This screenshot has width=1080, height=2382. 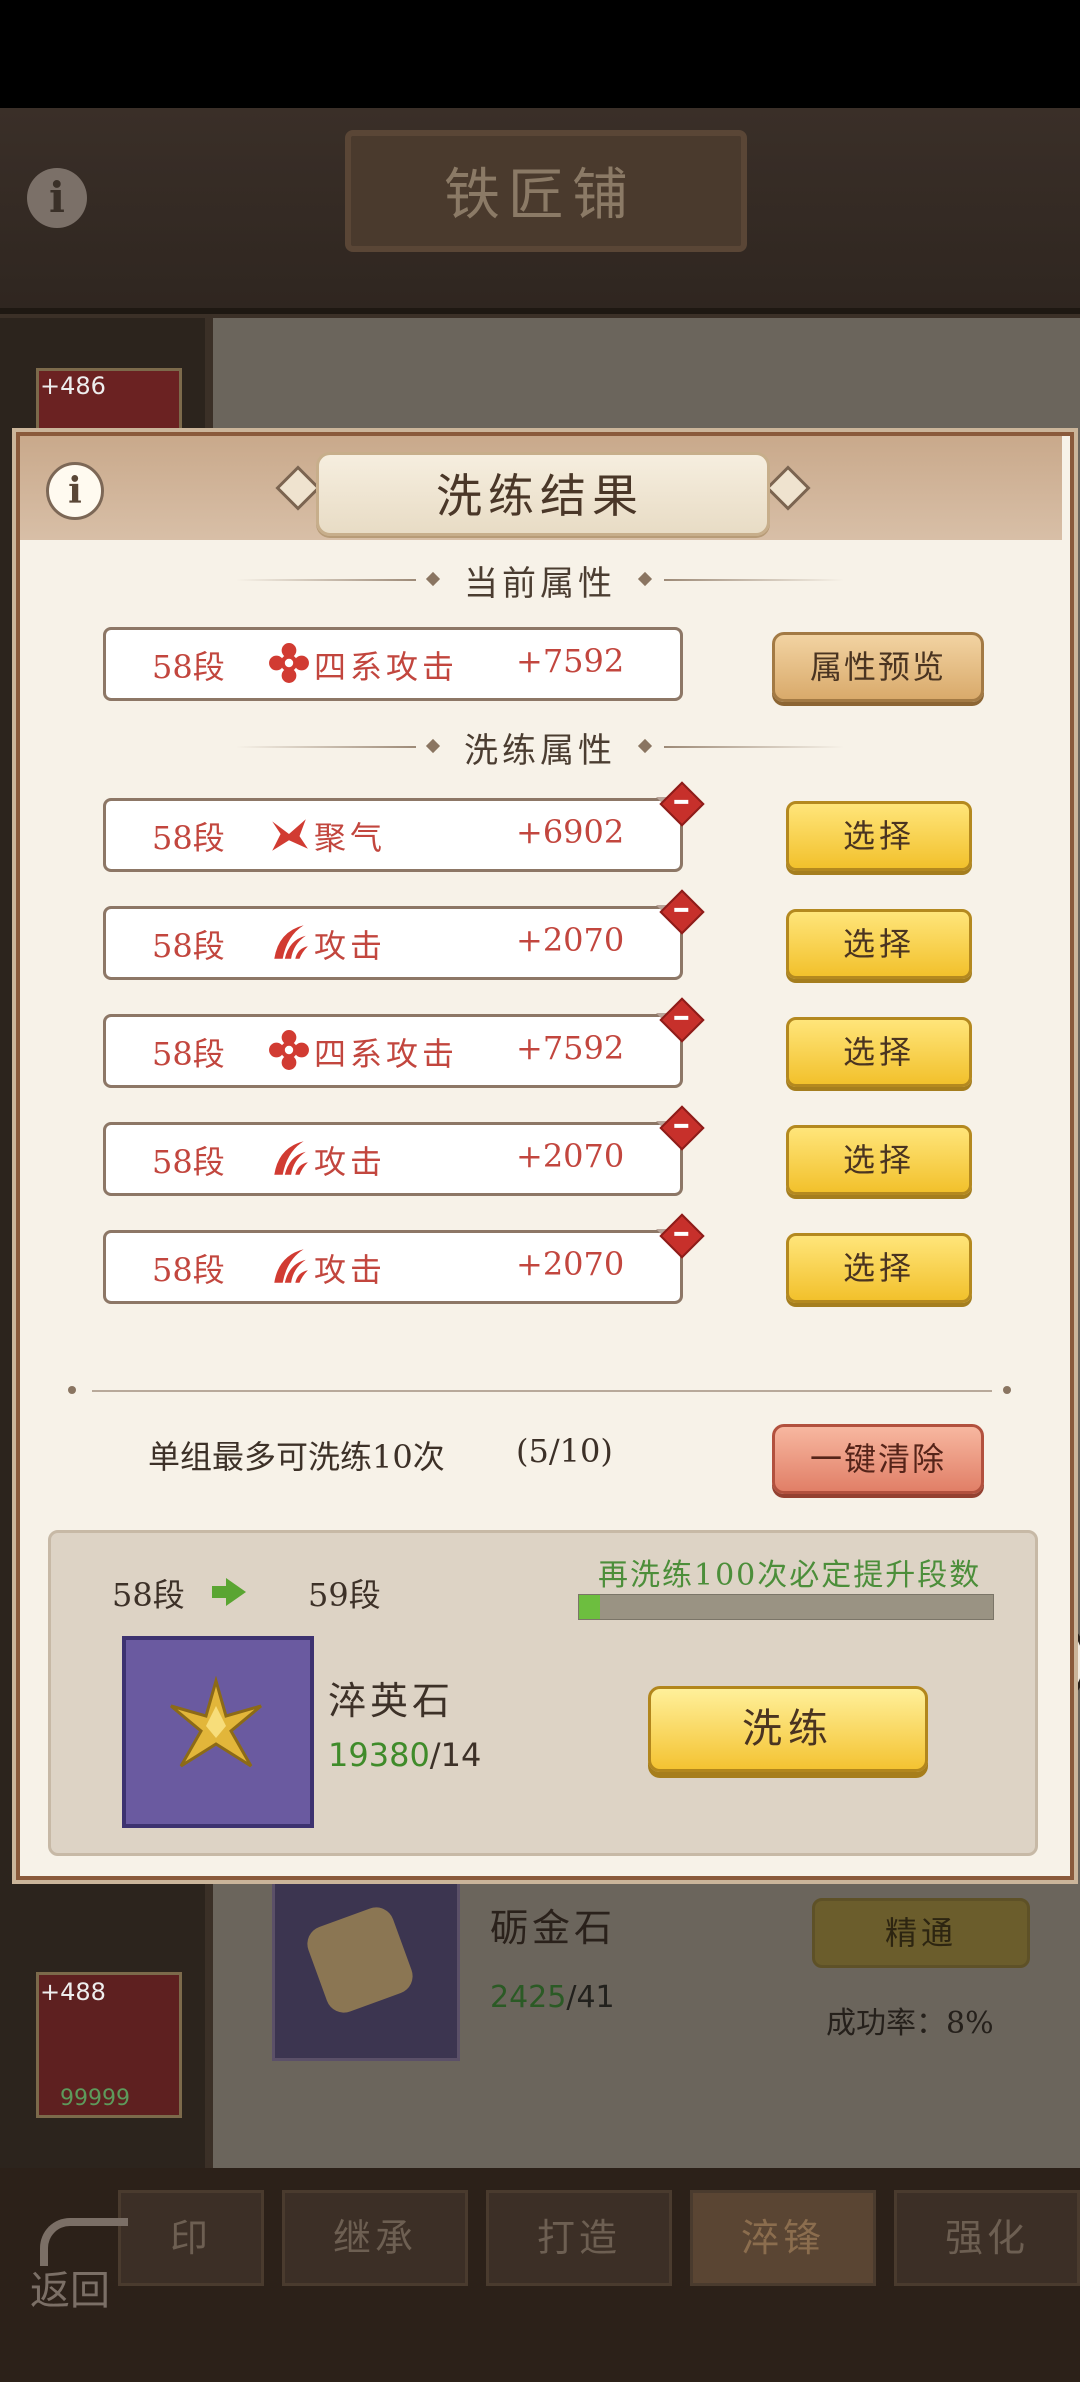 I want to click on next-tier: 59段, so click(x=344, y=1595).